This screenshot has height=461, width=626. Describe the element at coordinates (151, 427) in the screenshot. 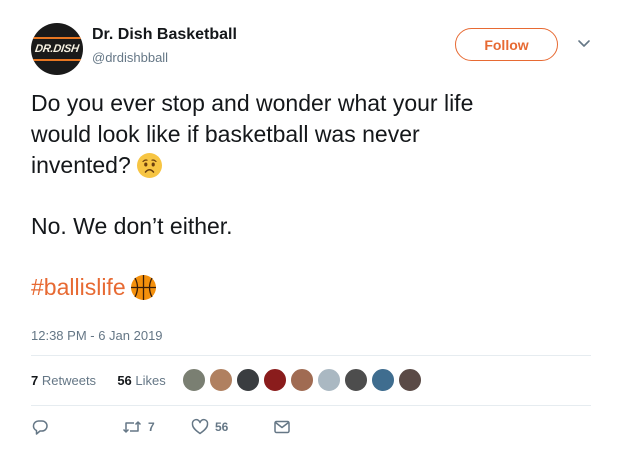

I see `retweet-count: 7` at that location.